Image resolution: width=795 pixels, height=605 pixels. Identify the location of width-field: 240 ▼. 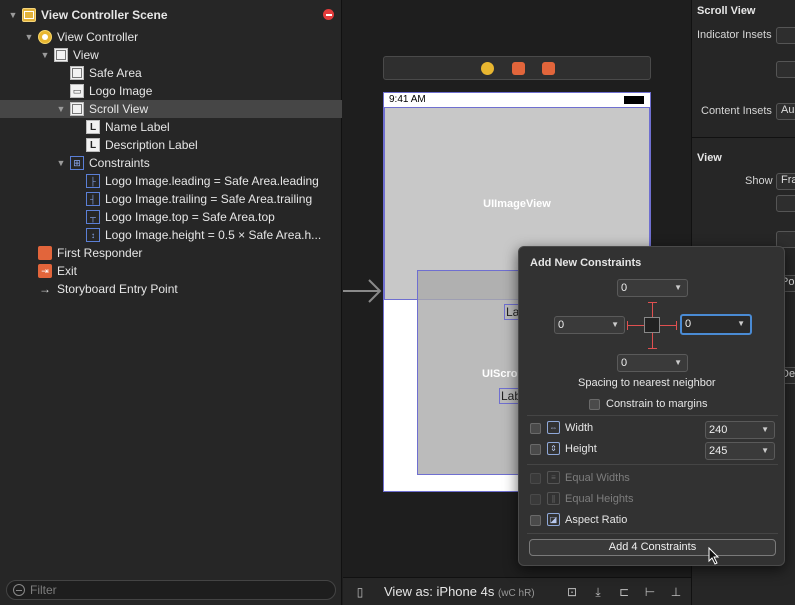
(740, 430).